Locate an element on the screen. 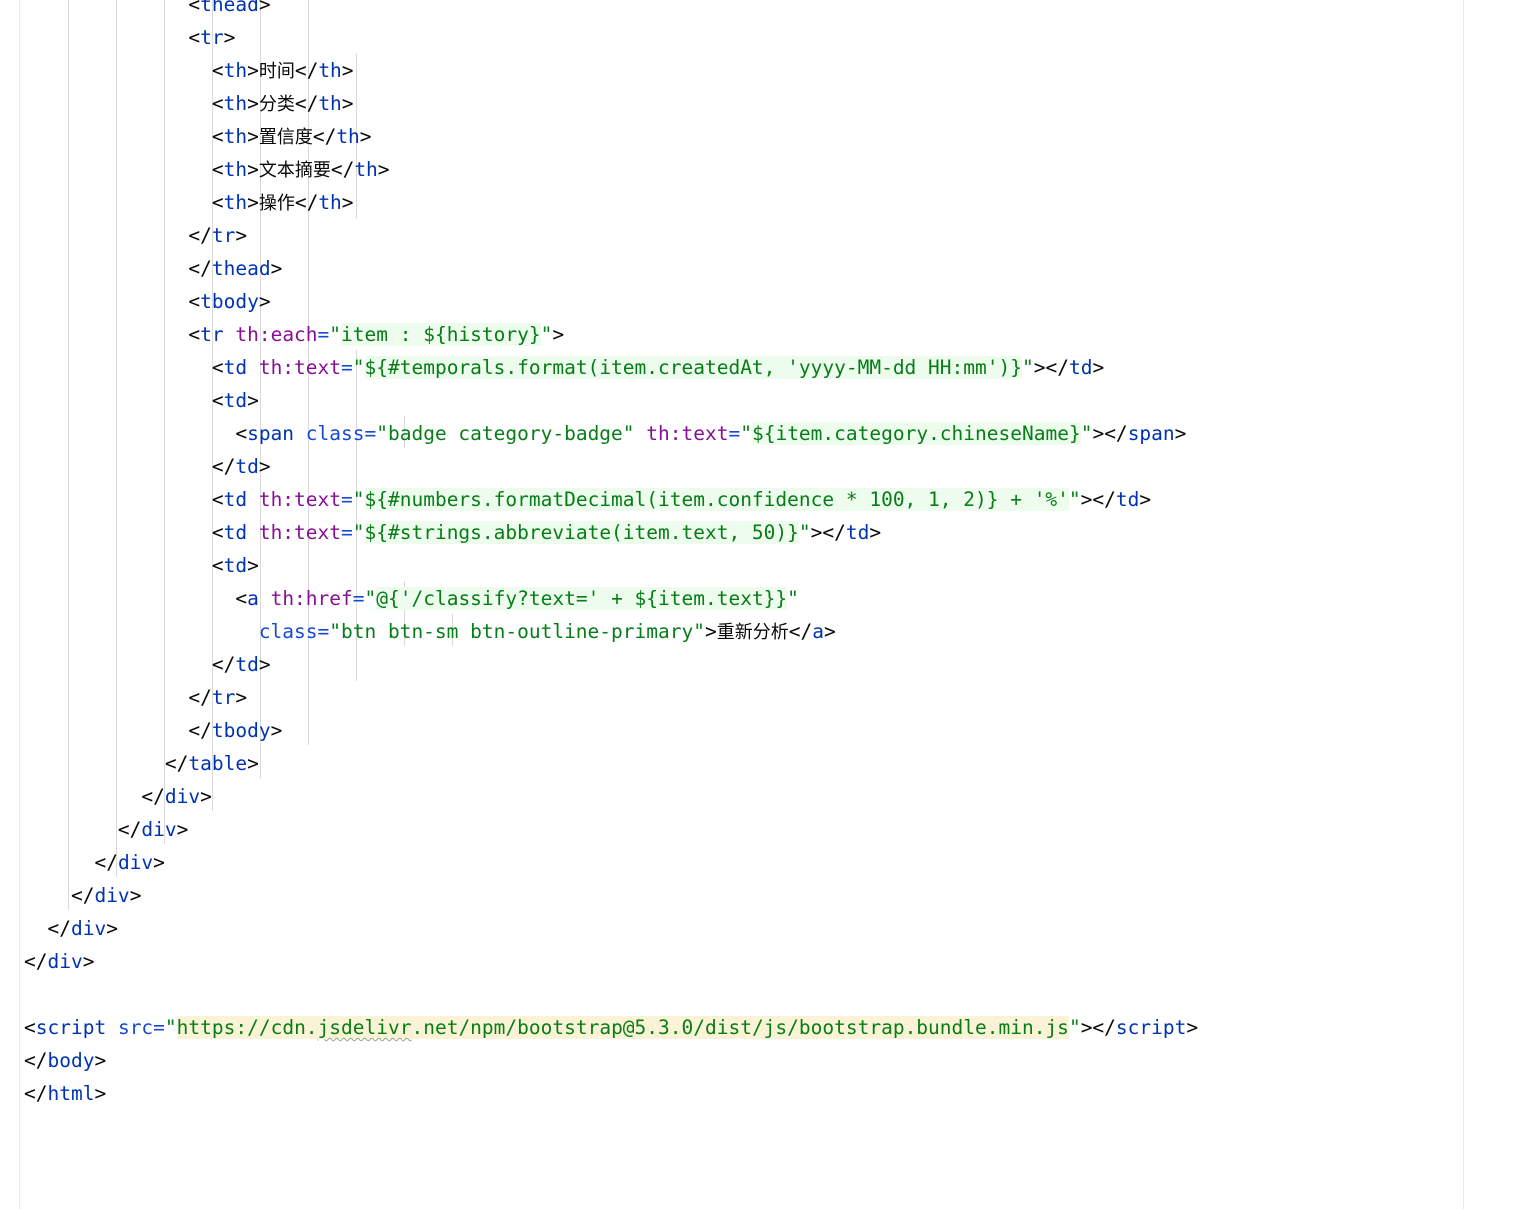  code-token: tr is located at coordinates (223, 235).